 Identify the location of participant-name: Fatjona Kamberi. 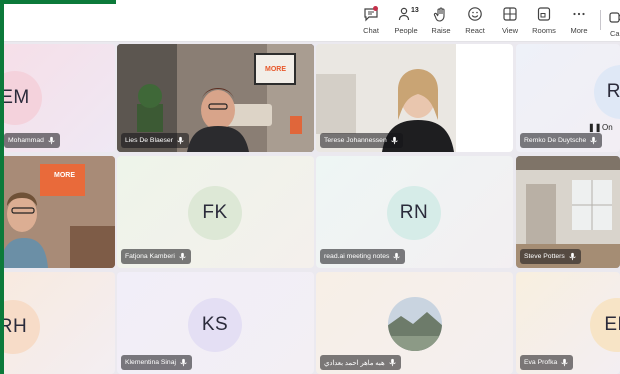
(150, 256).